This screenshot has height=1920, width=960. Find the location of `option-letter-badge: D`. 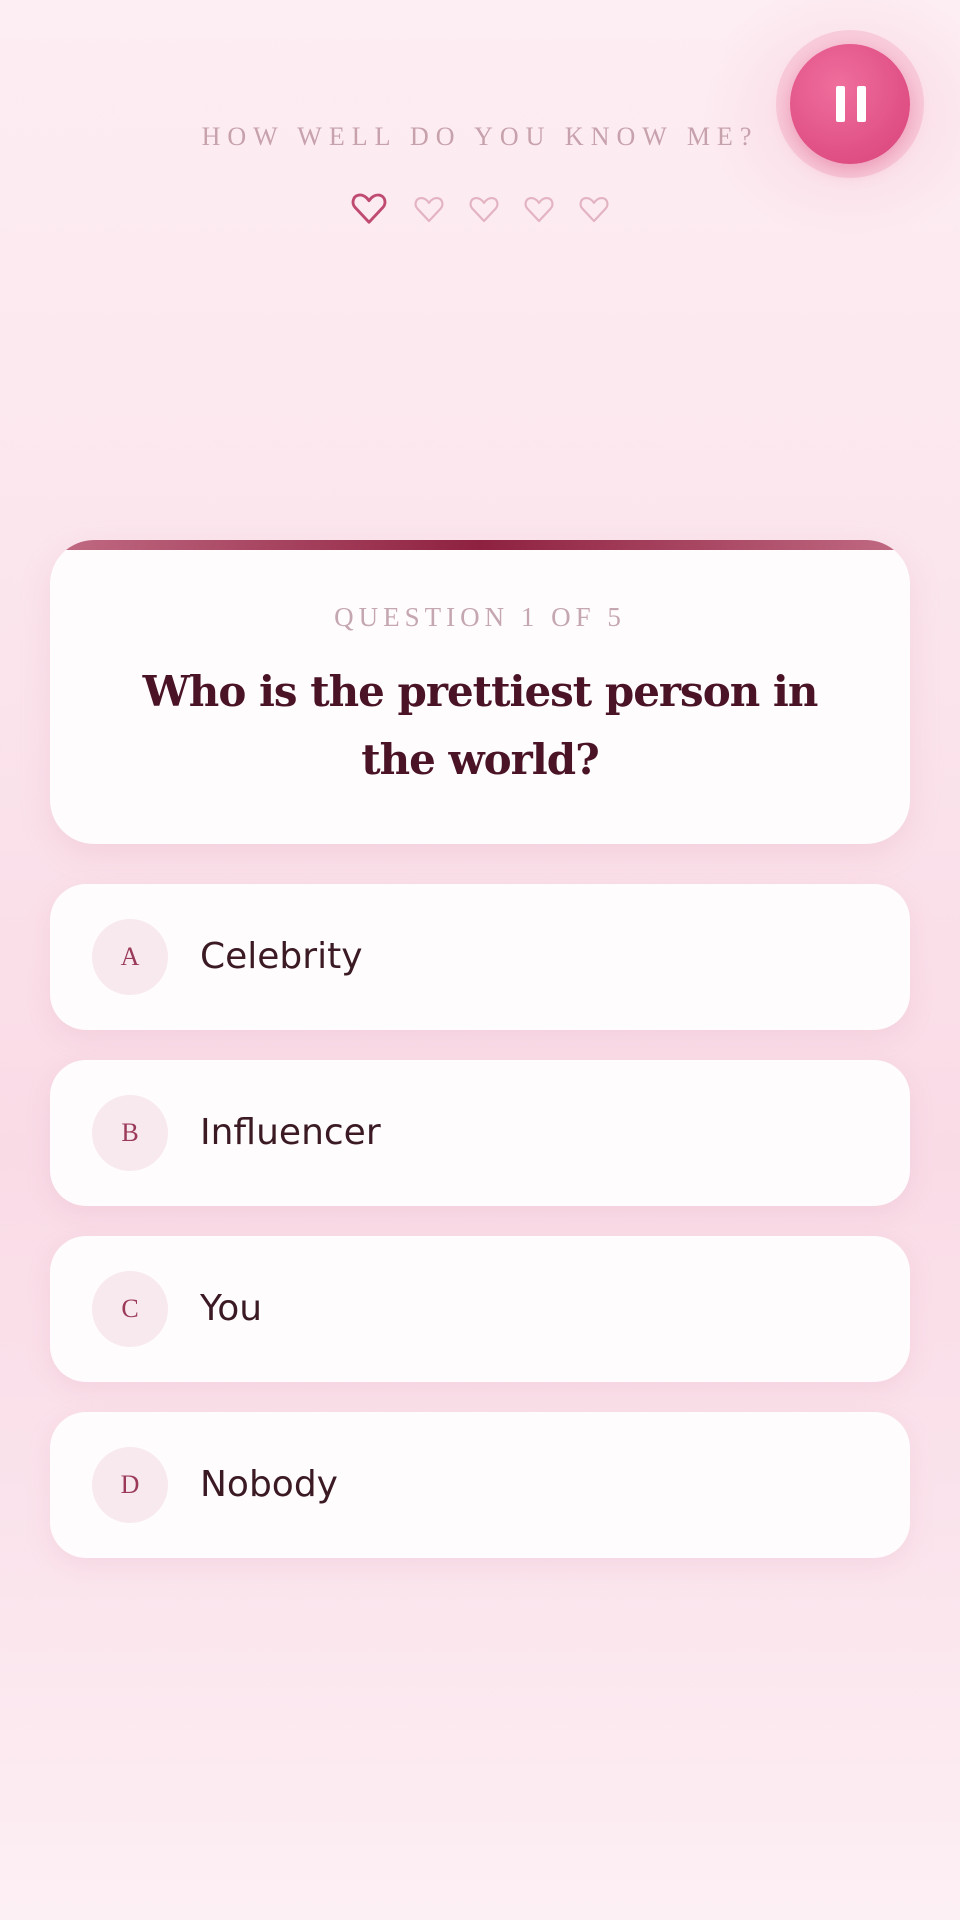

option-letter-badge: D is located at coordinates (130, 1485).